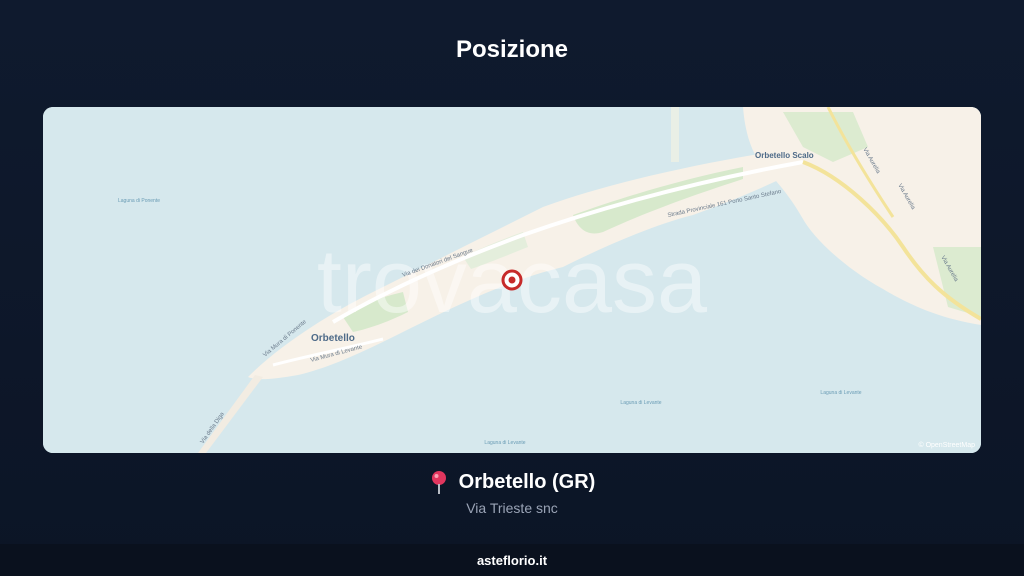 The height and width of the screenshot is (576, 1024). Describe the element at coordinates (840, 393) in the screenshot. I see `laguna-levante-label-2: Laguna di Levante` at that location.